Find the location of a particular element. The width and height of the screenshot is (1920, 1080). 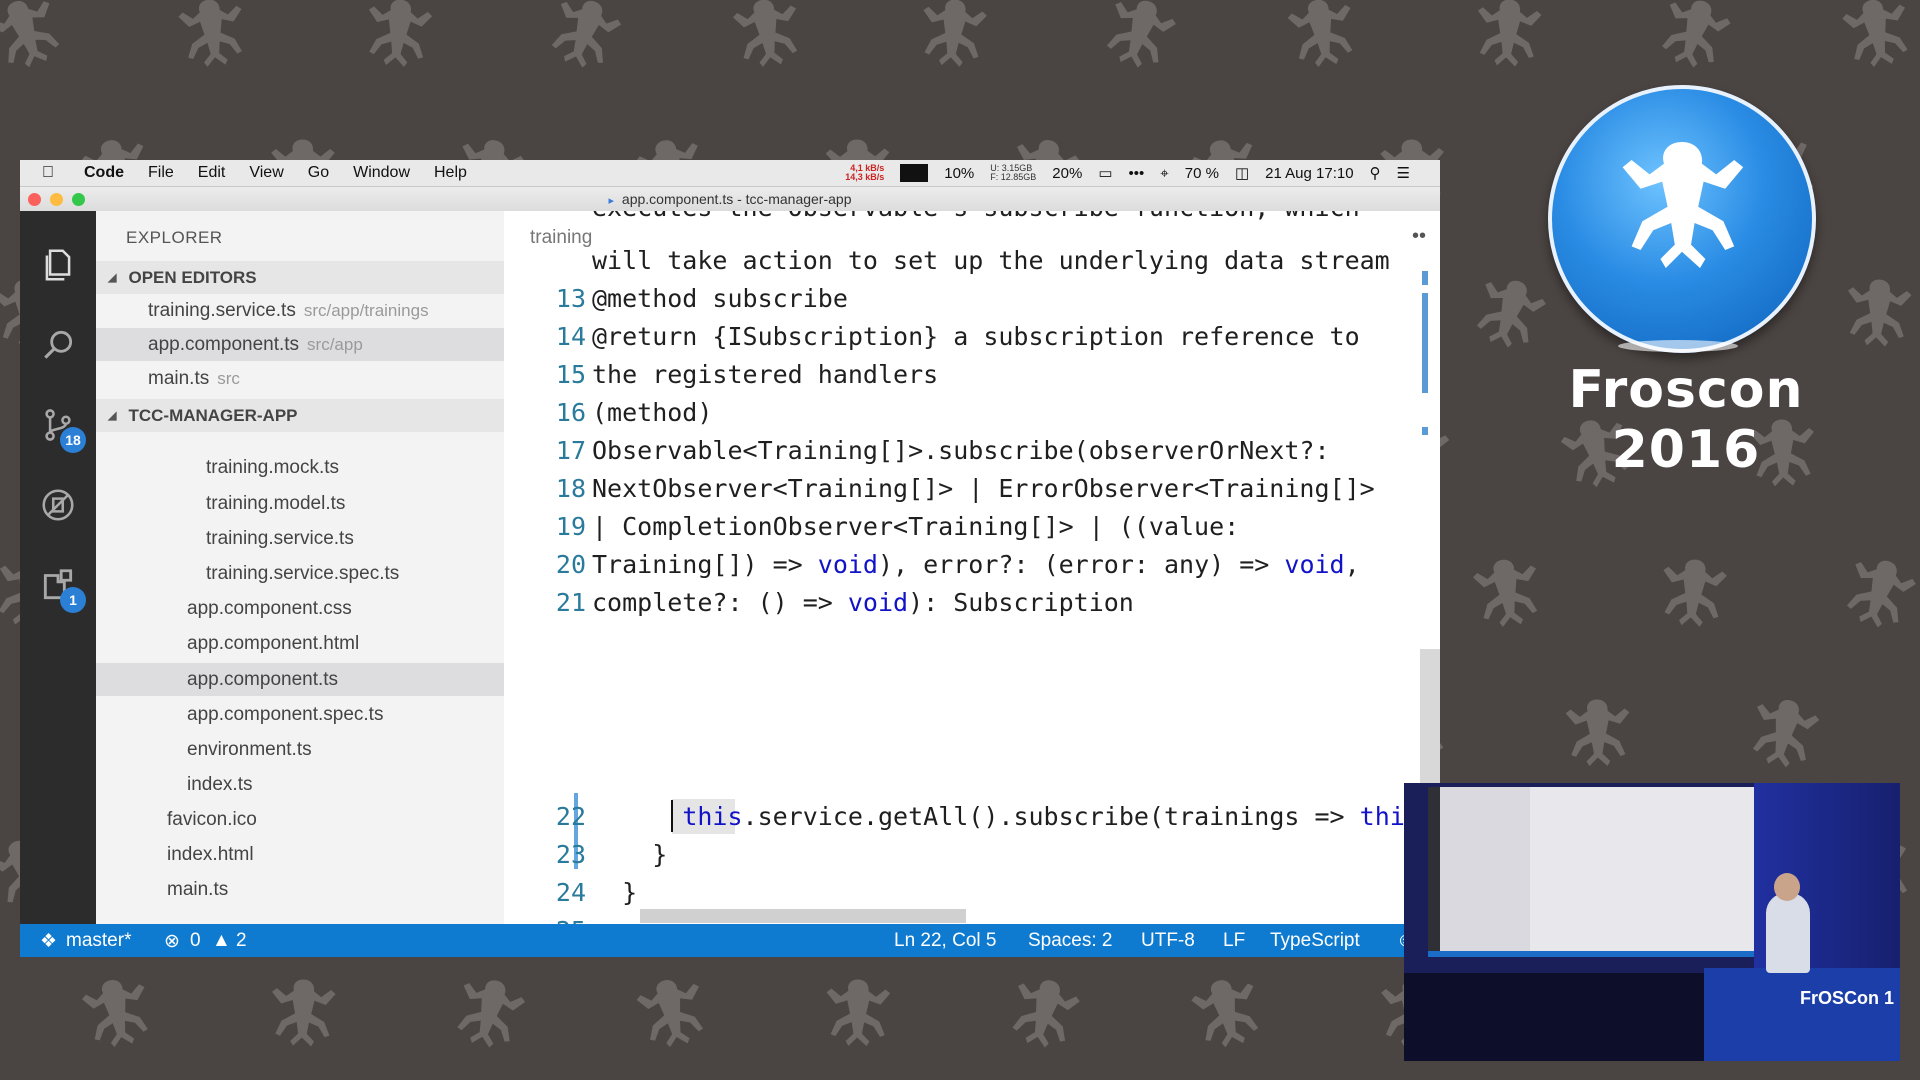

file-item: main.ts is located at coordinates (300, 889).